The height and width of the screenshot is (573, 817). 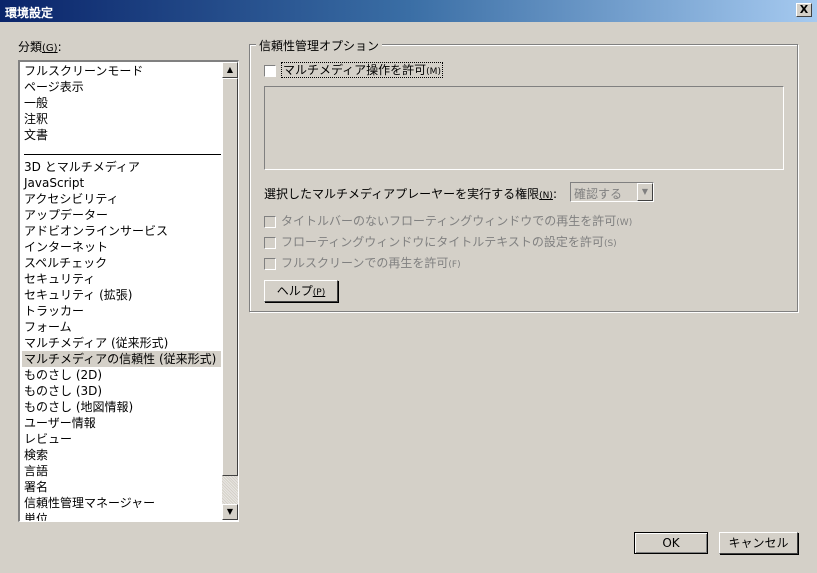 I want to click on allow-multimedia-checkbox: マルチメディア操作を許可(M), so click(x=353, y=69).